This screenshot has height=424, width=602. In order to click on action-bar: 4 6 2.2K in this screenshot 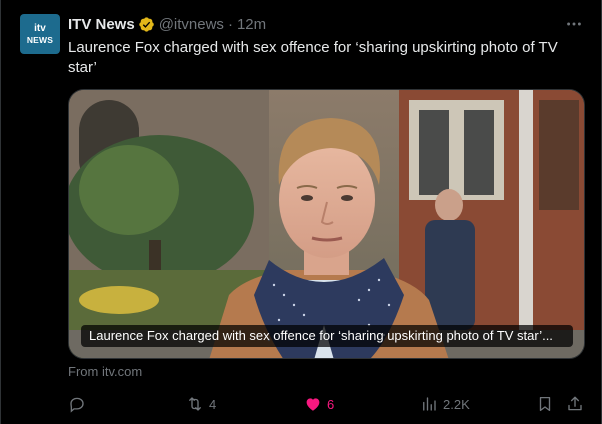, I will do `click(328, 404)`.